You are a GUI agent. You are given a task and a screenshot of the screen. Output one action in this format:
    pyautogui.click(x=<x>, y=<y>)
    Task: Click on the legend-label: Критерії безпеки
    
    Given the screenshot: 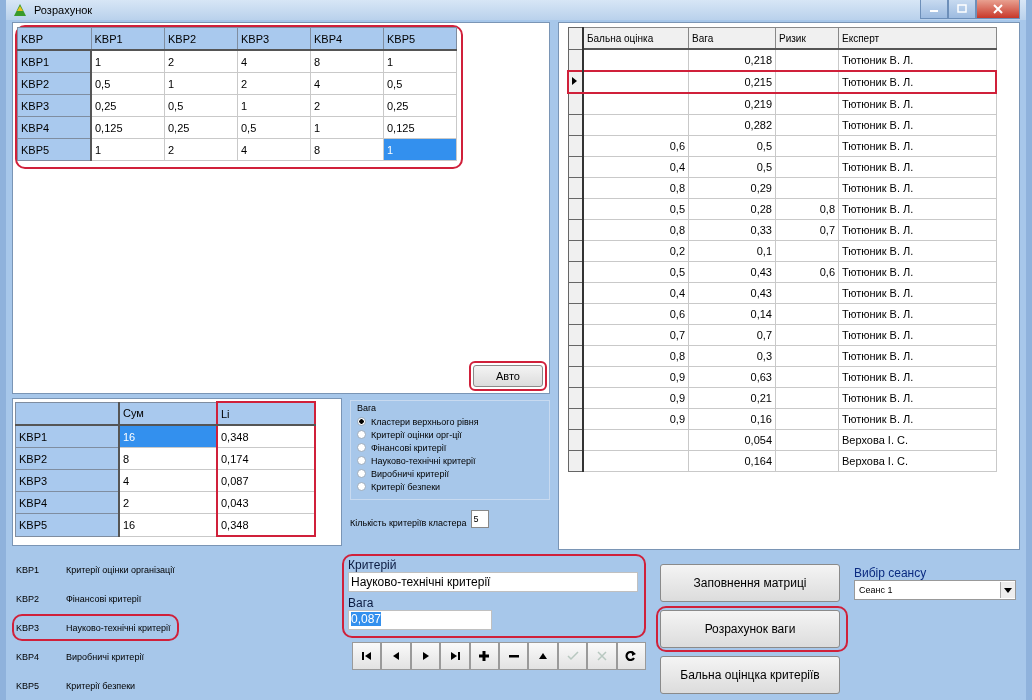 What is the action you would take?
    pyautogui.click(x=101, y=685)
    